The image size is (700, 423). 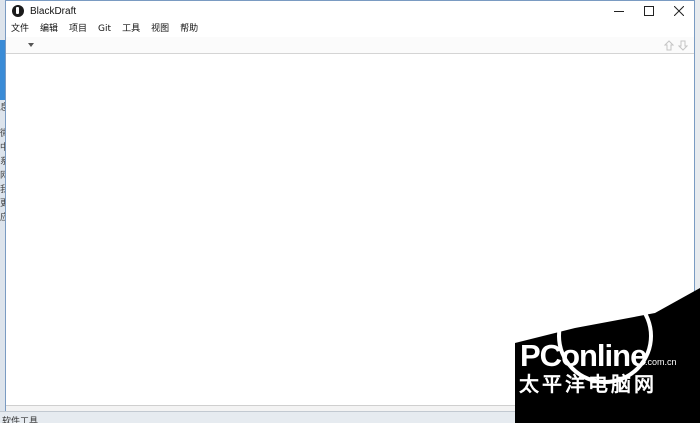 I want to click on menu-project: 项目, so click(x=78, y=29).